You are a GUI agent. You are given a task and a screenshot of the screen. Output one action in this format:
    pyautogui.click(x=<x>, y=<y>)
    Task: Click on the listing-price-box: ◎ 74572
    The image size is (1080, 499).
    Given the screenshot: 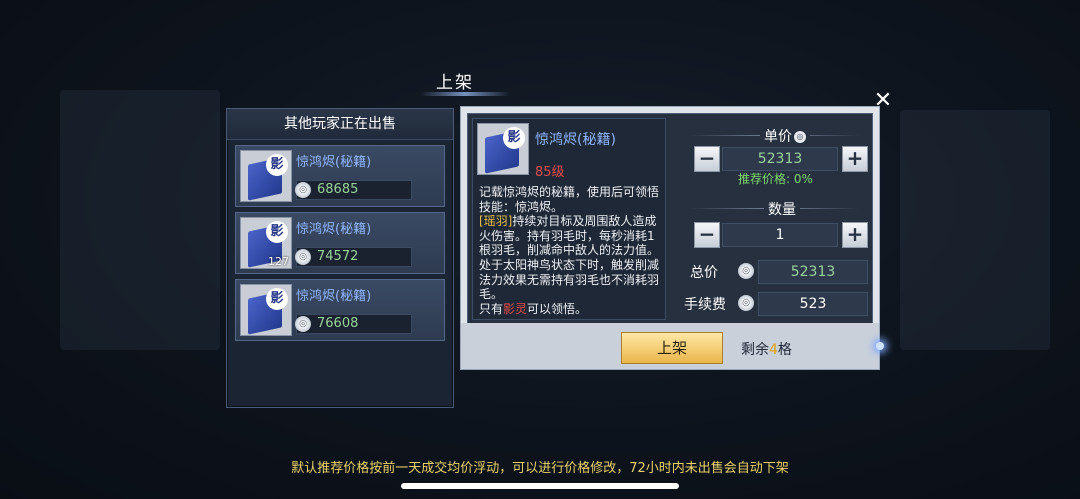 What is the action you would take?
    pyautogui.click(x=353, y=257)
    